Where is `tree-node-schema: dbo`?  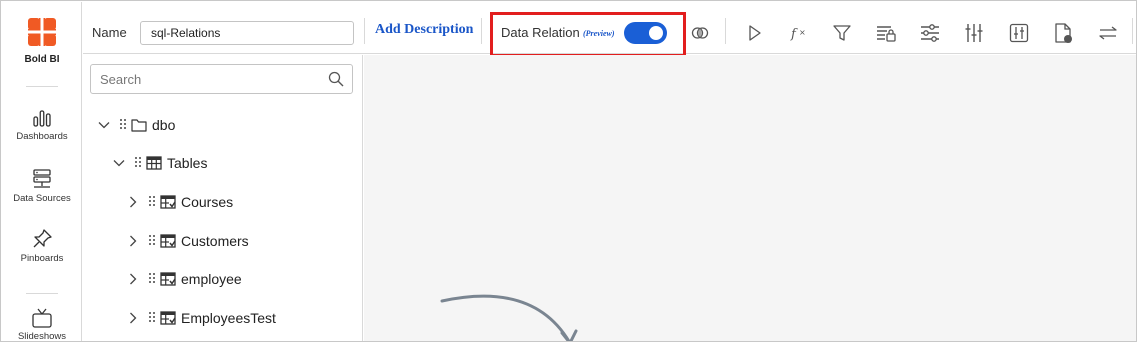
tree-node-schema: dbo is located at coordinates (136, 125).